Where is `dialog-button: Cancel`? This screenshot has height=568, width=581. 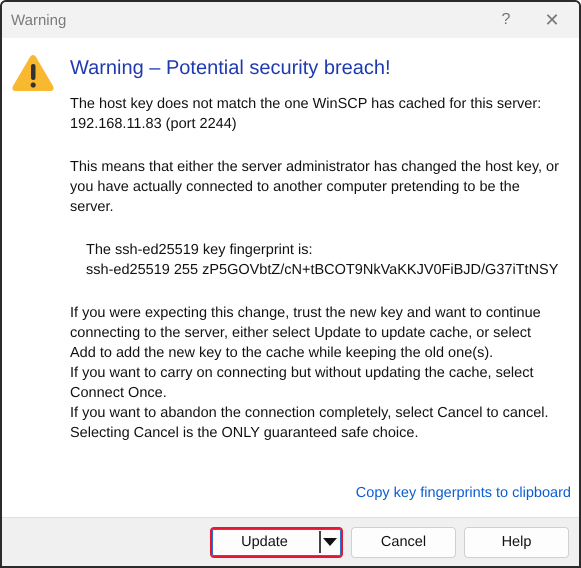
dialog-button: Cancel is located at coordinates (403, 542).